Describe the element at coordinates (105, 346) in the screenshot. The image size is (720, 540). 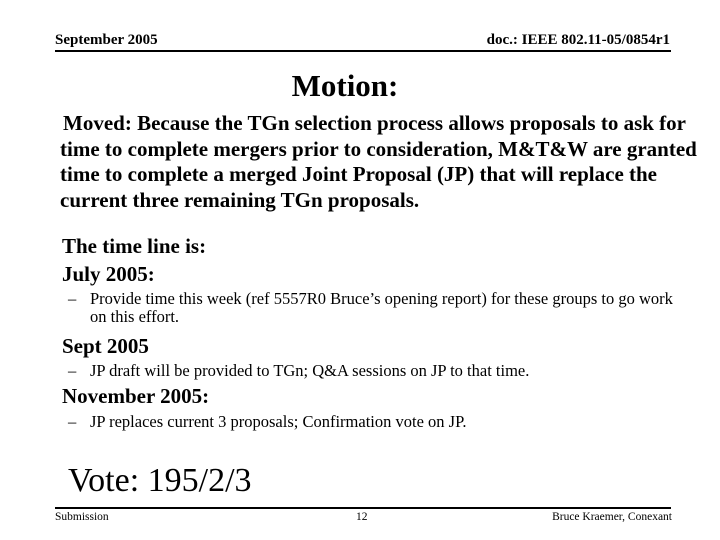
I see `milestone-heading-sept: Sept 2005` at that location.